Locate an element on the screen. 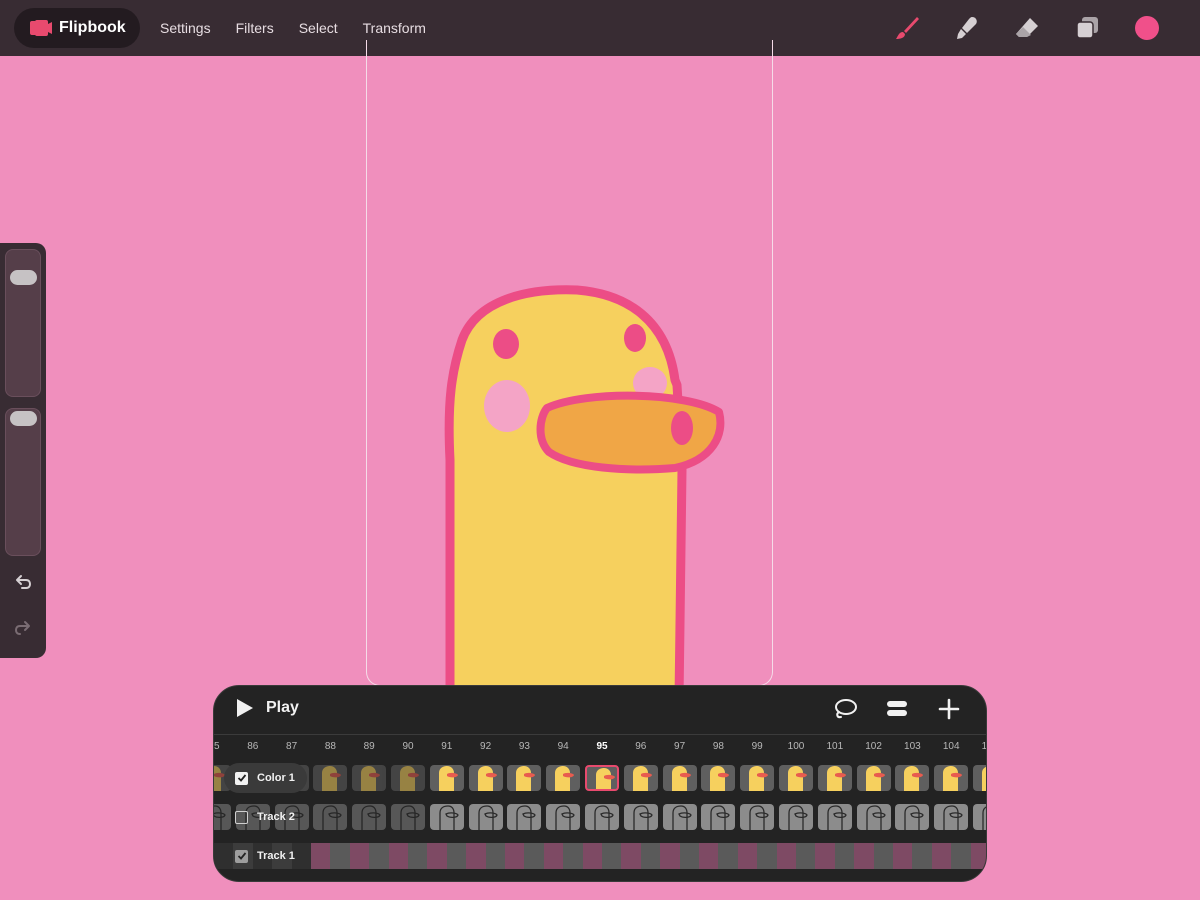 This screenshot has width=1200, height=900. app-brand-button: Flipbook is located at coordinates (77, 28).